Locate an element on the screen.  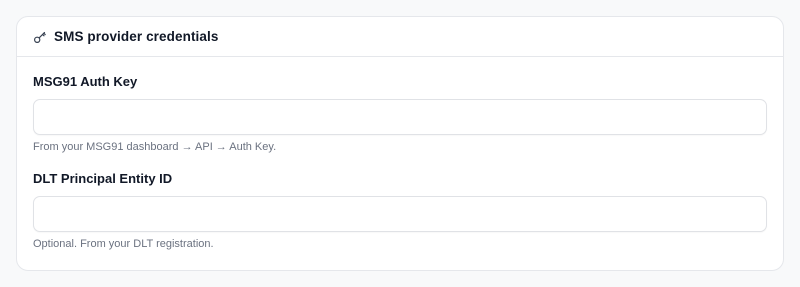
dlt-entity-id-label: DLT Principal Entity ID is located at coordinates (103, 178).